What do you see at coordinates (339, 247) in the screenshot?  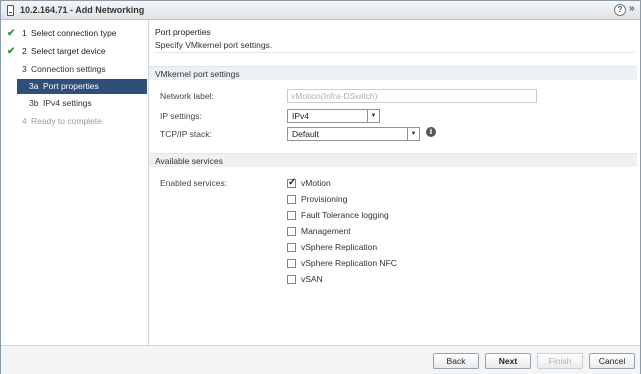 I see `service-label: vSphere Replication` at bounding box center [339, 247].